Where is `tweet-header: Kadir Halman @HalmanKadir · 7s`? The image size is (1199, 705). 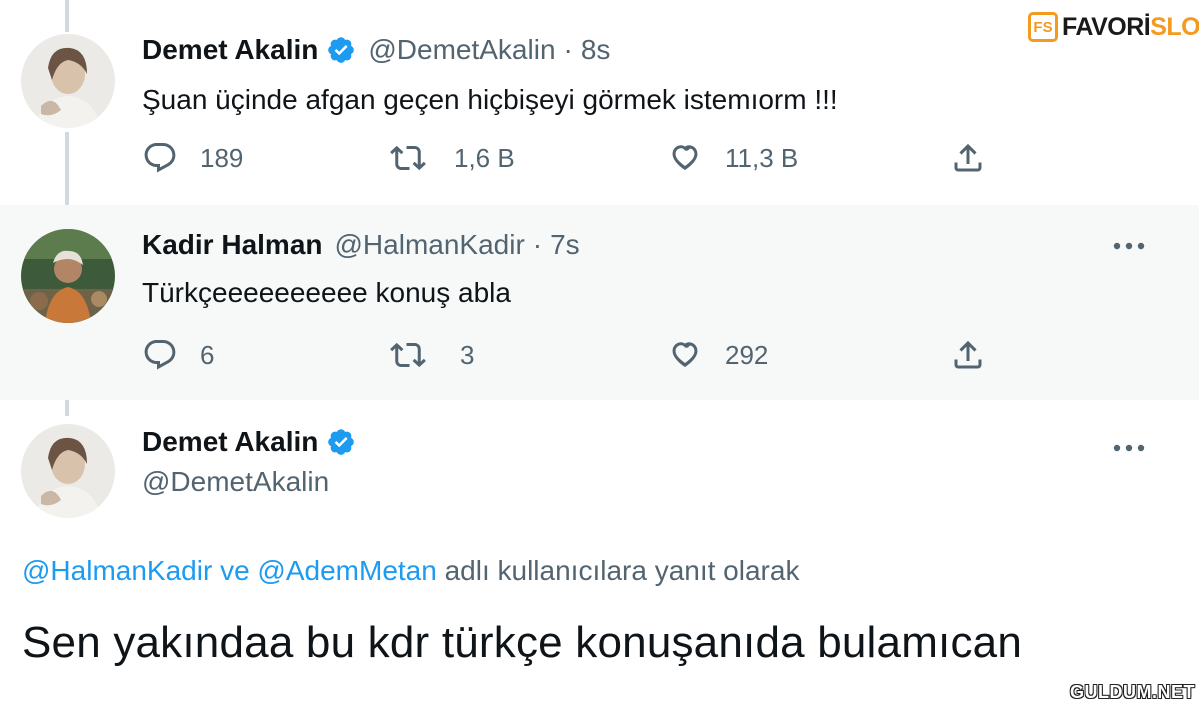 tweet-header: Kadir Halman @HalmanKadir · 7s is located at coordinates (361, 245).